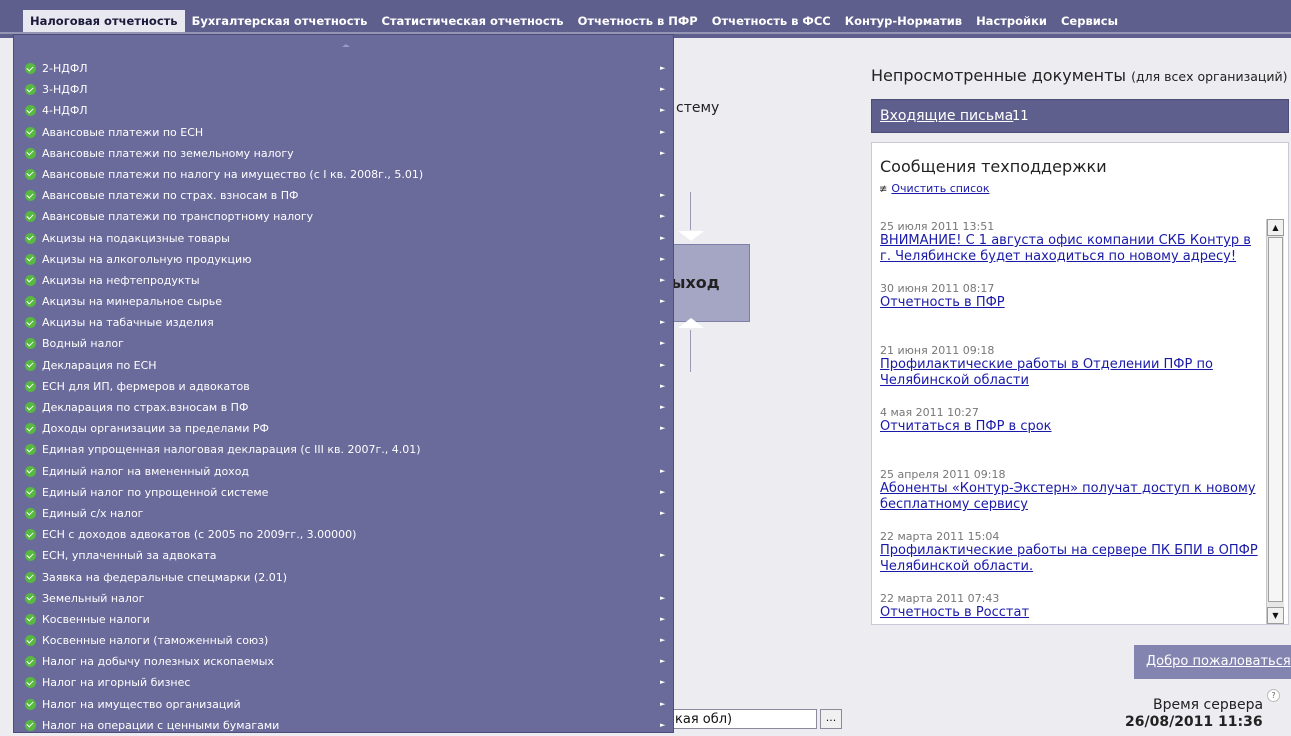 This screenshot has width=1291, height=736. Describe the element at coordinates (344, 704) in the screenshot. I see `tax-menu-item: Налог на имущество организаций ►` at that location.